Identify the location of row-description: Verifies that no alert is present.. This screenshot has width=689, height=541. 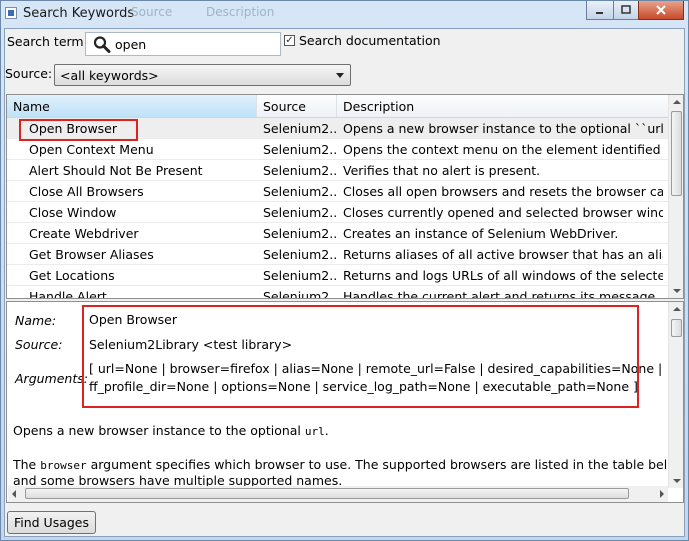
(442, 170).